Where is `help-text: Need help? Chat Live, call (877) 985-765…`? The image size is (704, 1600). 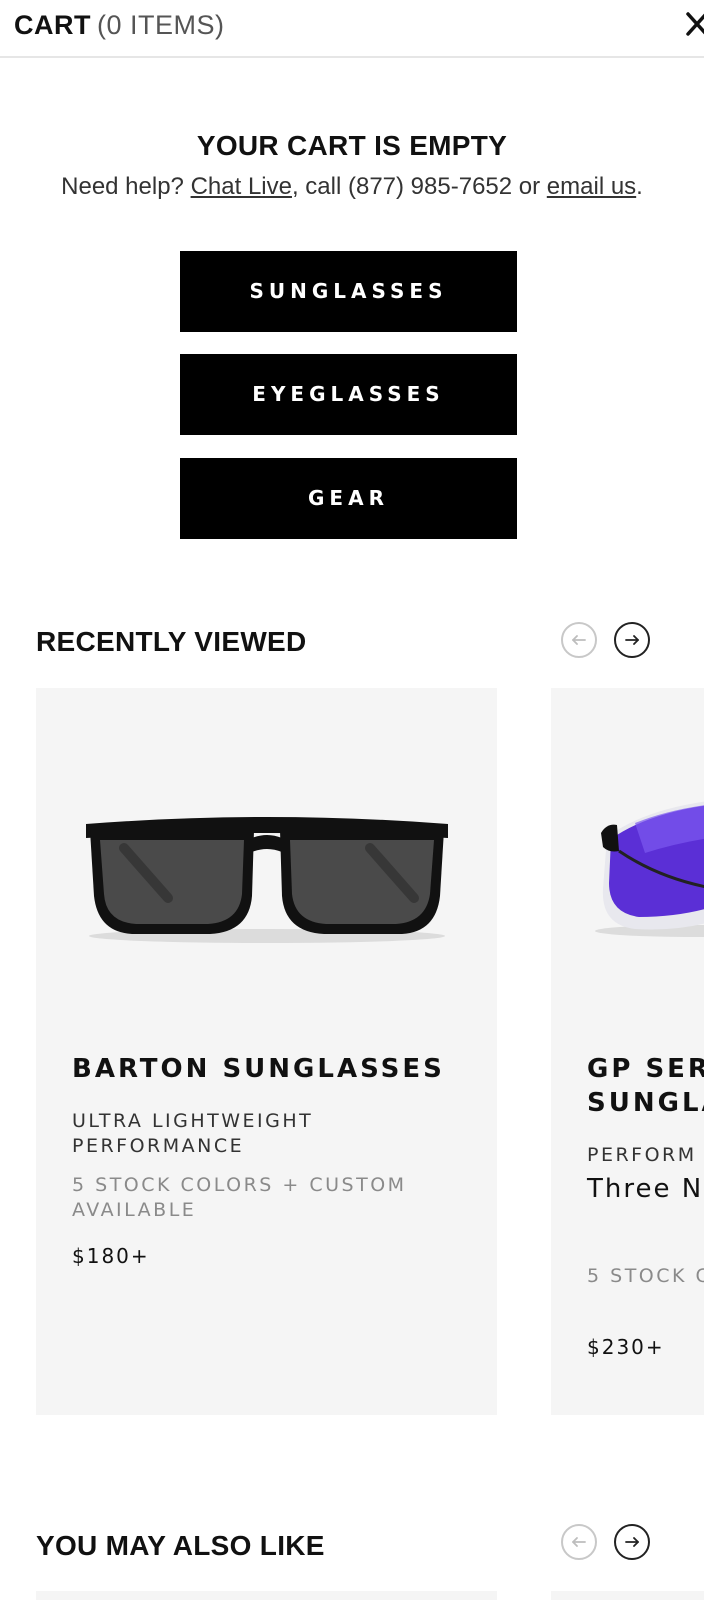 help-text: Need help? Chat Live, call (877) 985-765… is located at coordinates (352, 187).